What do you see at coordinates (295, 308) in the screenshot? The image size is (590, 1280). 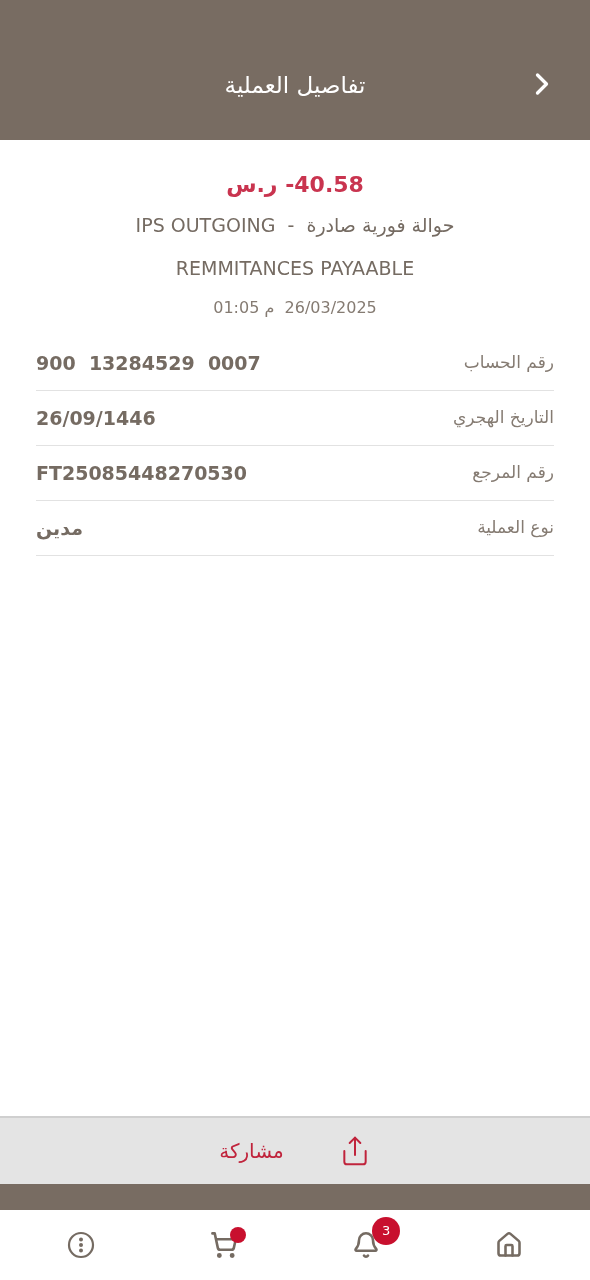 I see `transaction-datetime: 26/03/2025 م 01:05` at bounding box center [295, 308].